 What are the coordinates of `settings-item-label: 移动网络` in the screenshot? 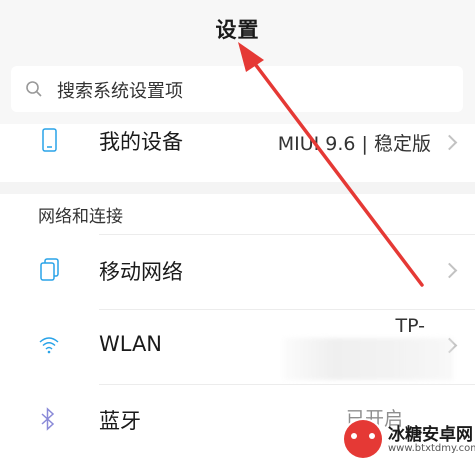 It's located at (141, 272).